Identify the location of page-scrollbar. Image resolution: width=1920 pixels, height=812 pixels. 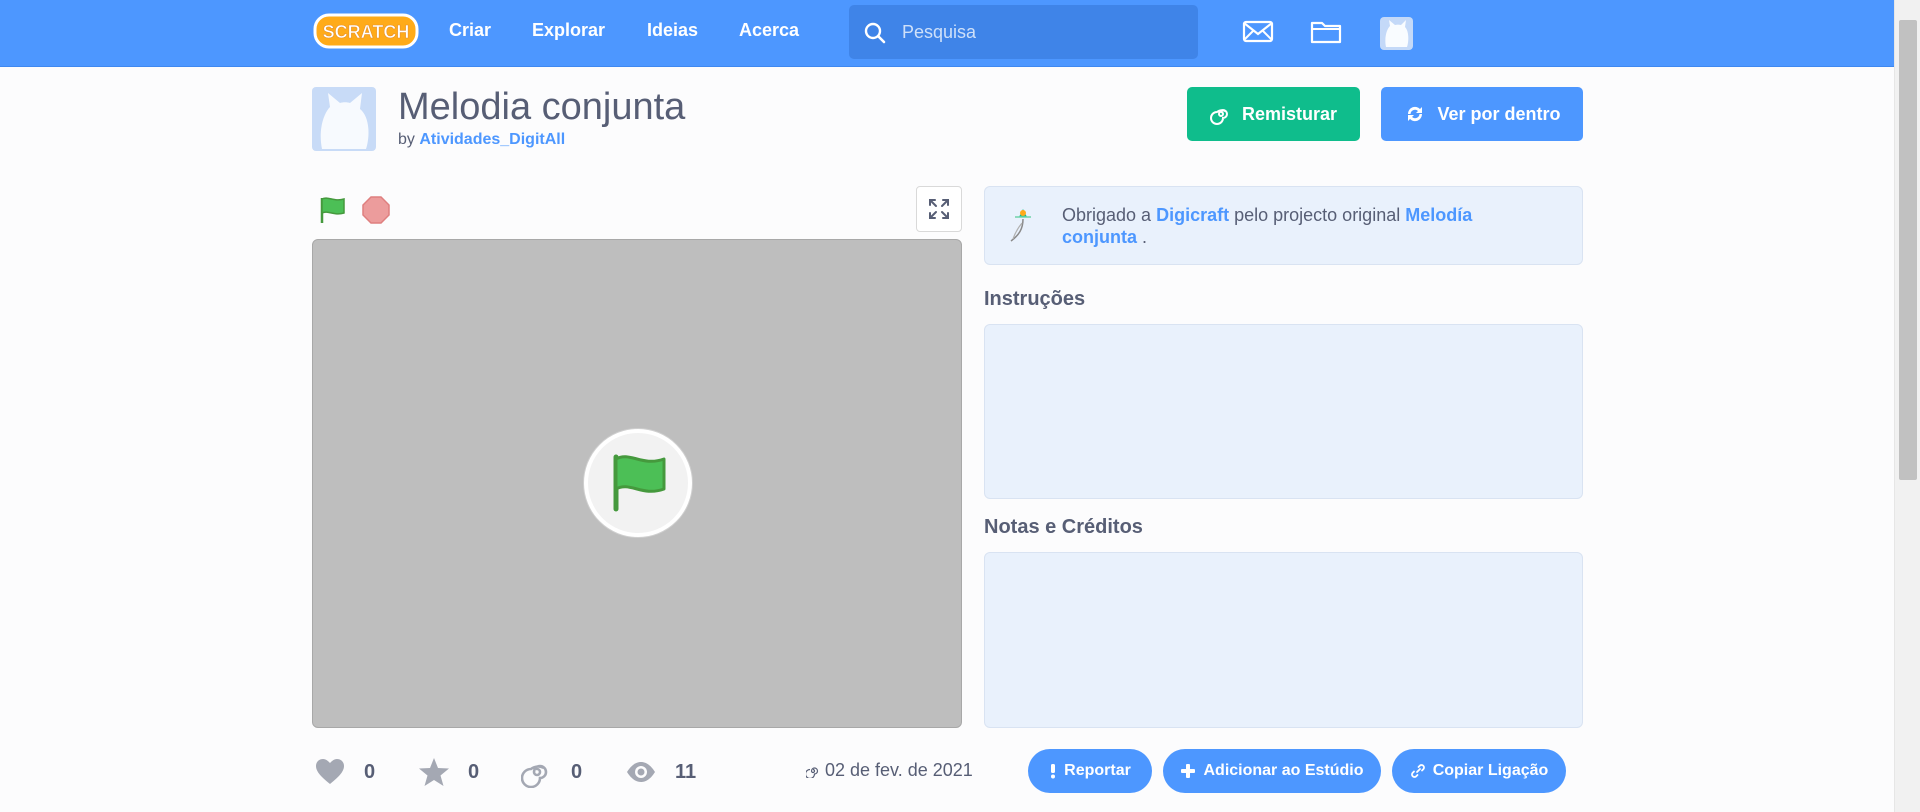
(1907, 406).